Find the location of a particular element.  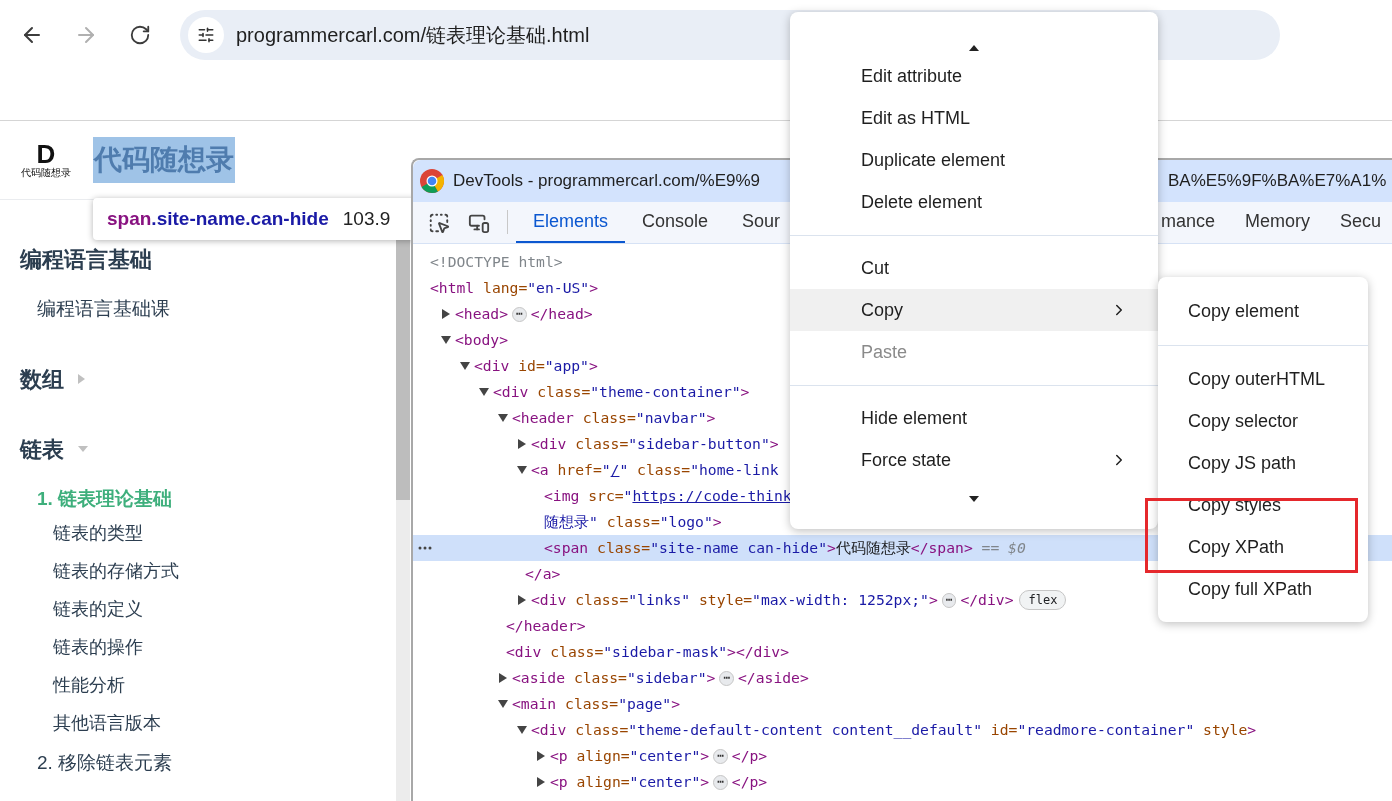

devices-icon is located at coordinates (479, 223).